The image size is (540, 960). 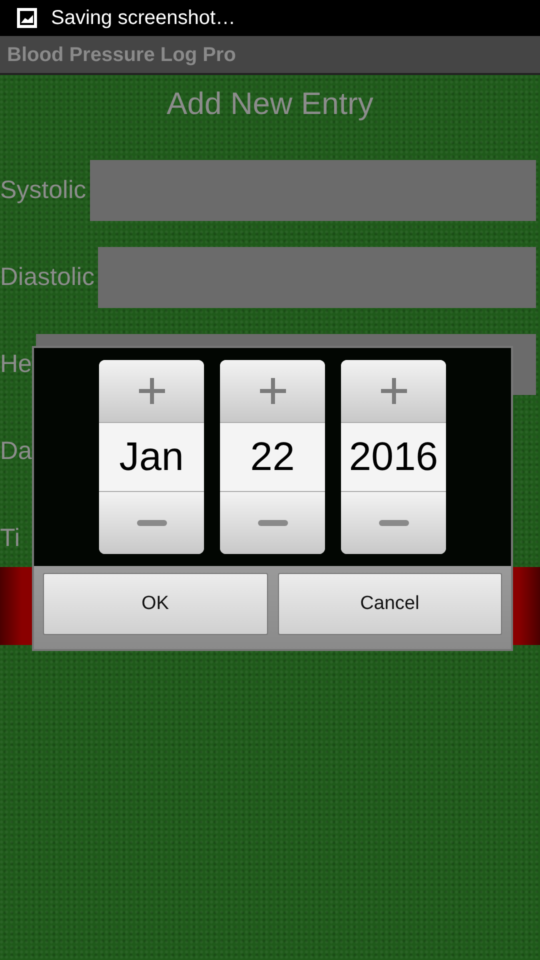 I want to click on picker-value: 22, so click(x=272, y=457).